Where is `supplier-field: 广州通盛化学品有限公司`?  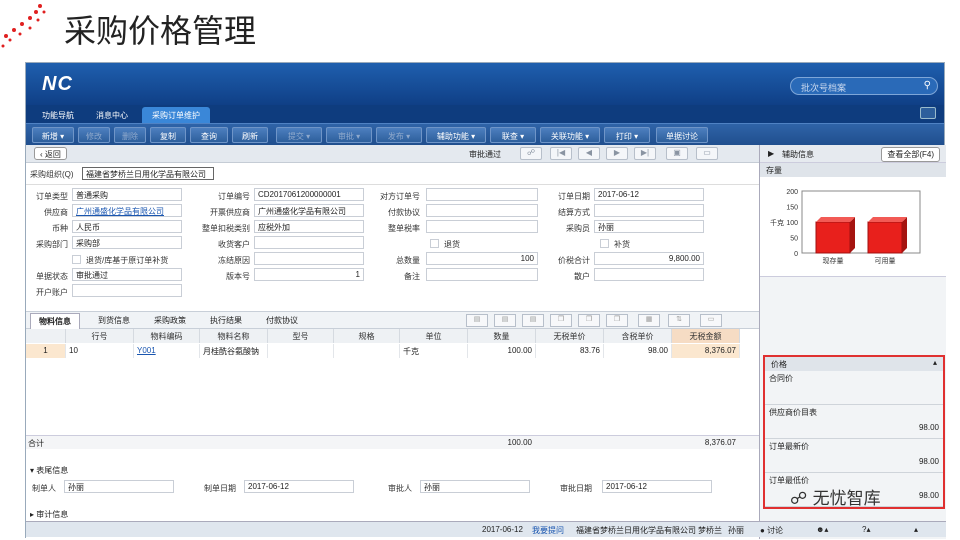 supplier-field: 广州通盛化学品有限公司 is located at coordinates (127, 210).